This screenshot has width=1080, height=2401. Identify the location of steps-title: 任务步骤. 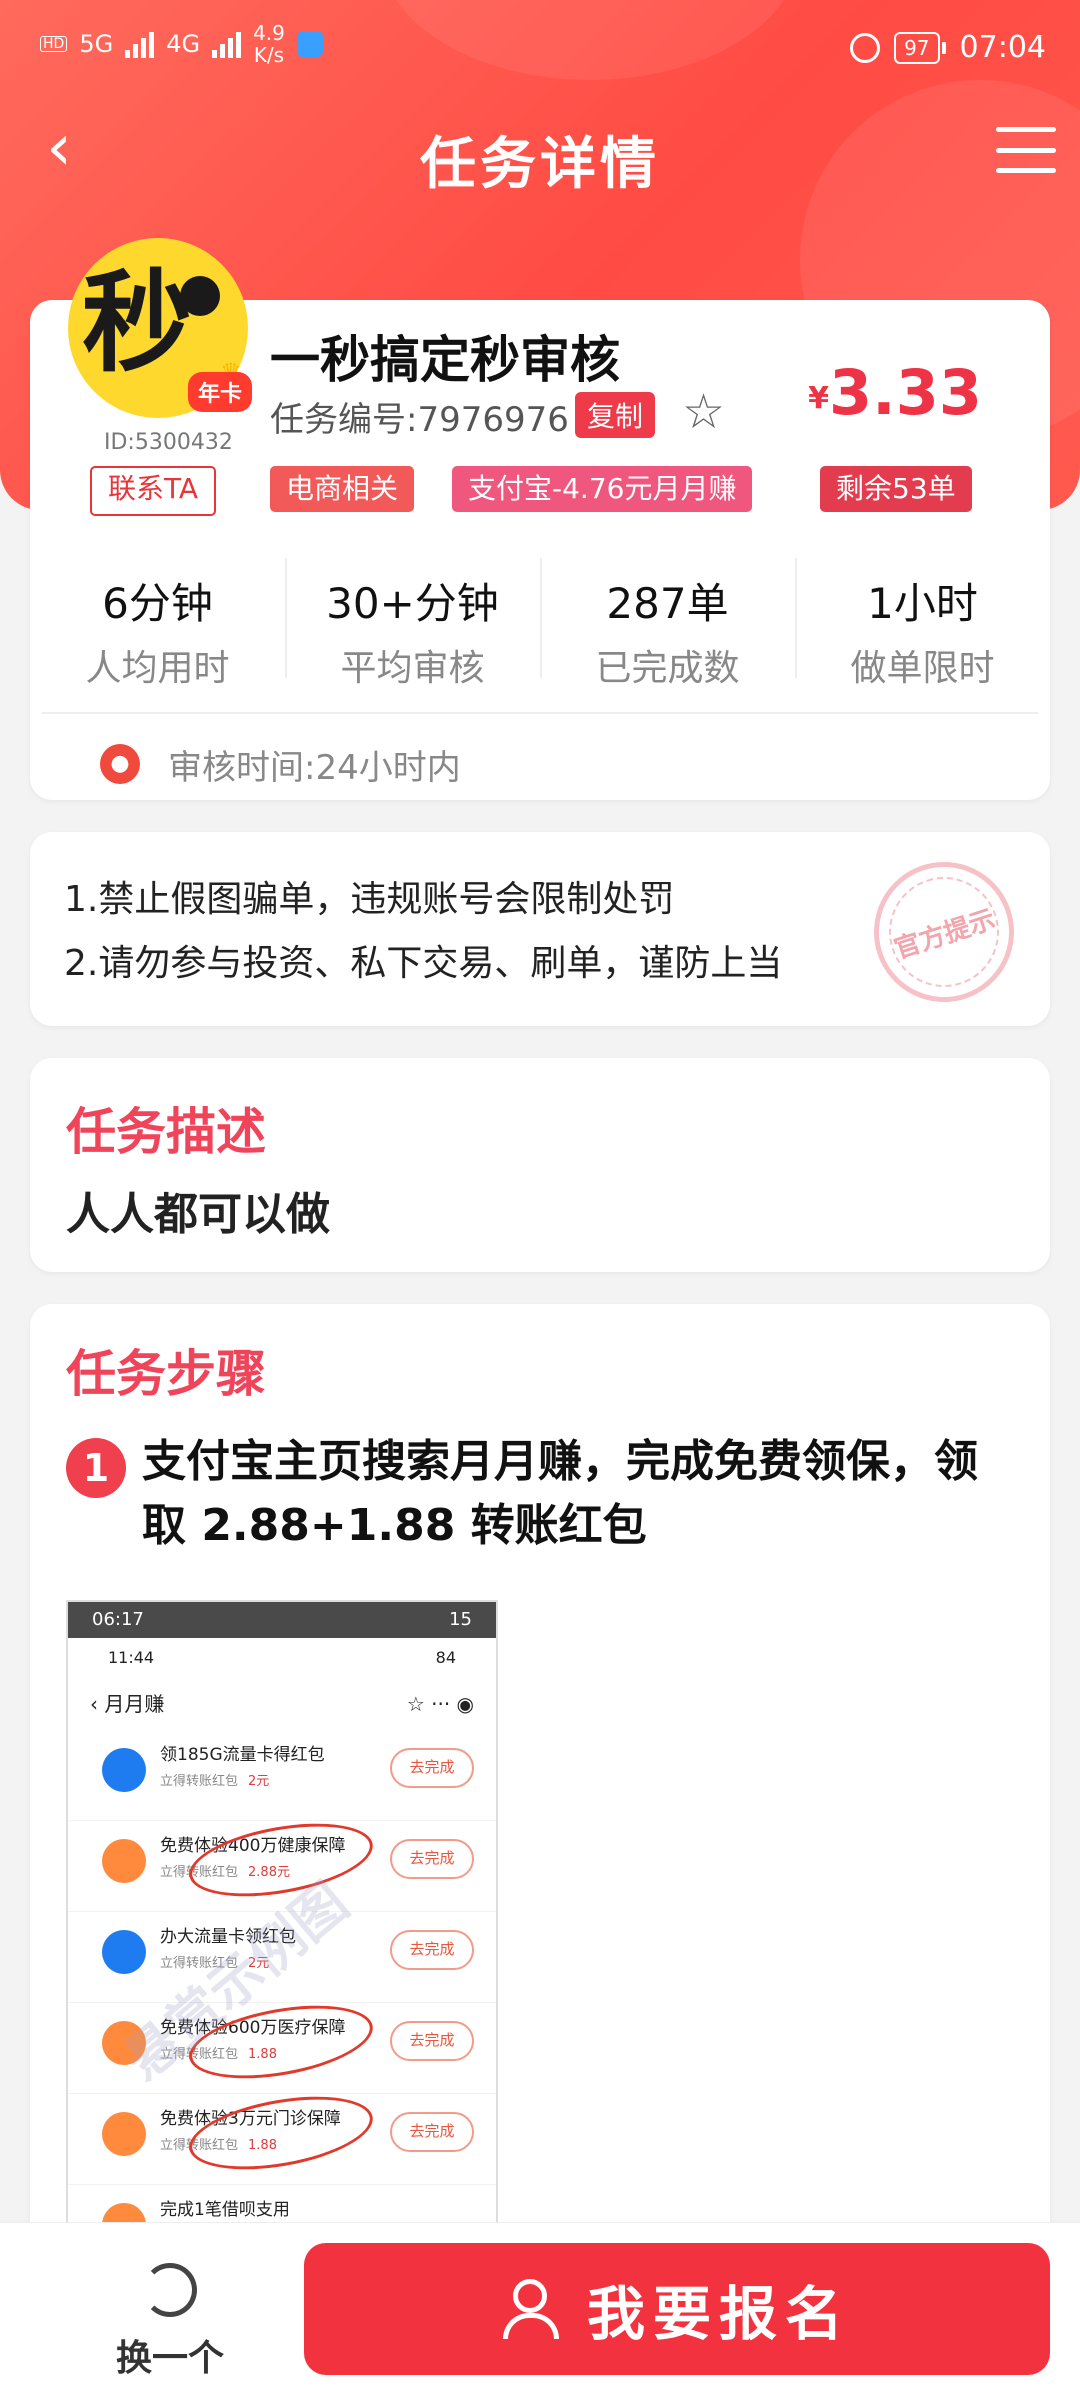
(166, 1374).